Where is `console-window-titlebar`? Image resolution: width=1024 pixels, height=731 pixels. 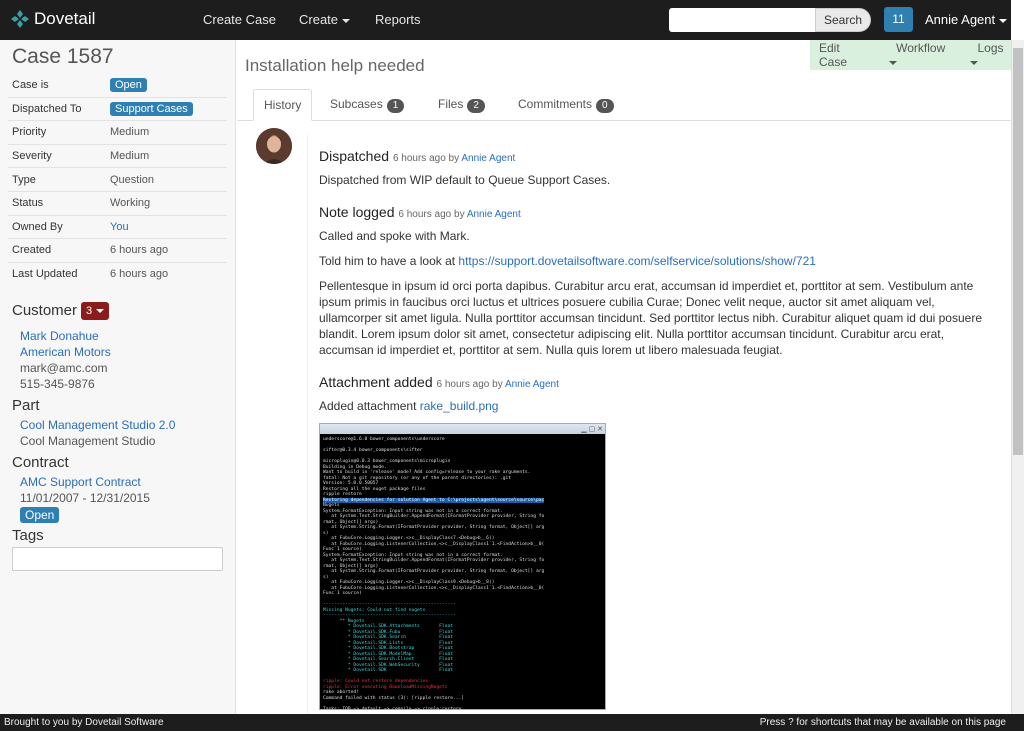 console-window-titlebar is located at coordinates (462, 429).